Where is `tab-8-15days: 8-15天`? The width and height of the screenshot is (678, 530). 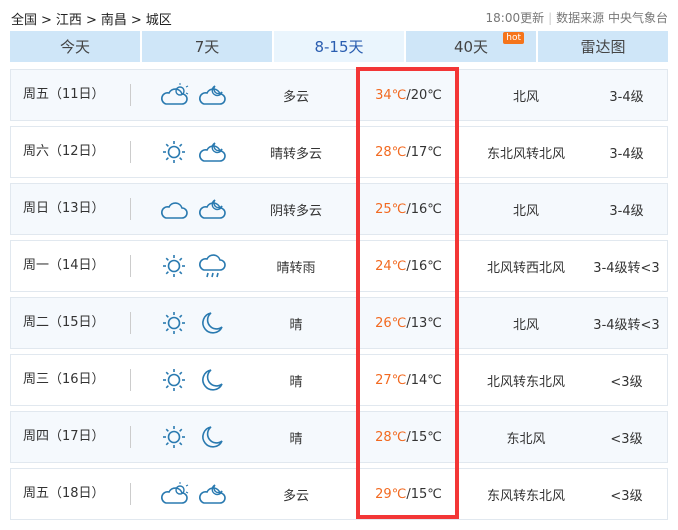 tab-8-15days: 8-15天 is located at coordinates (339, 46).